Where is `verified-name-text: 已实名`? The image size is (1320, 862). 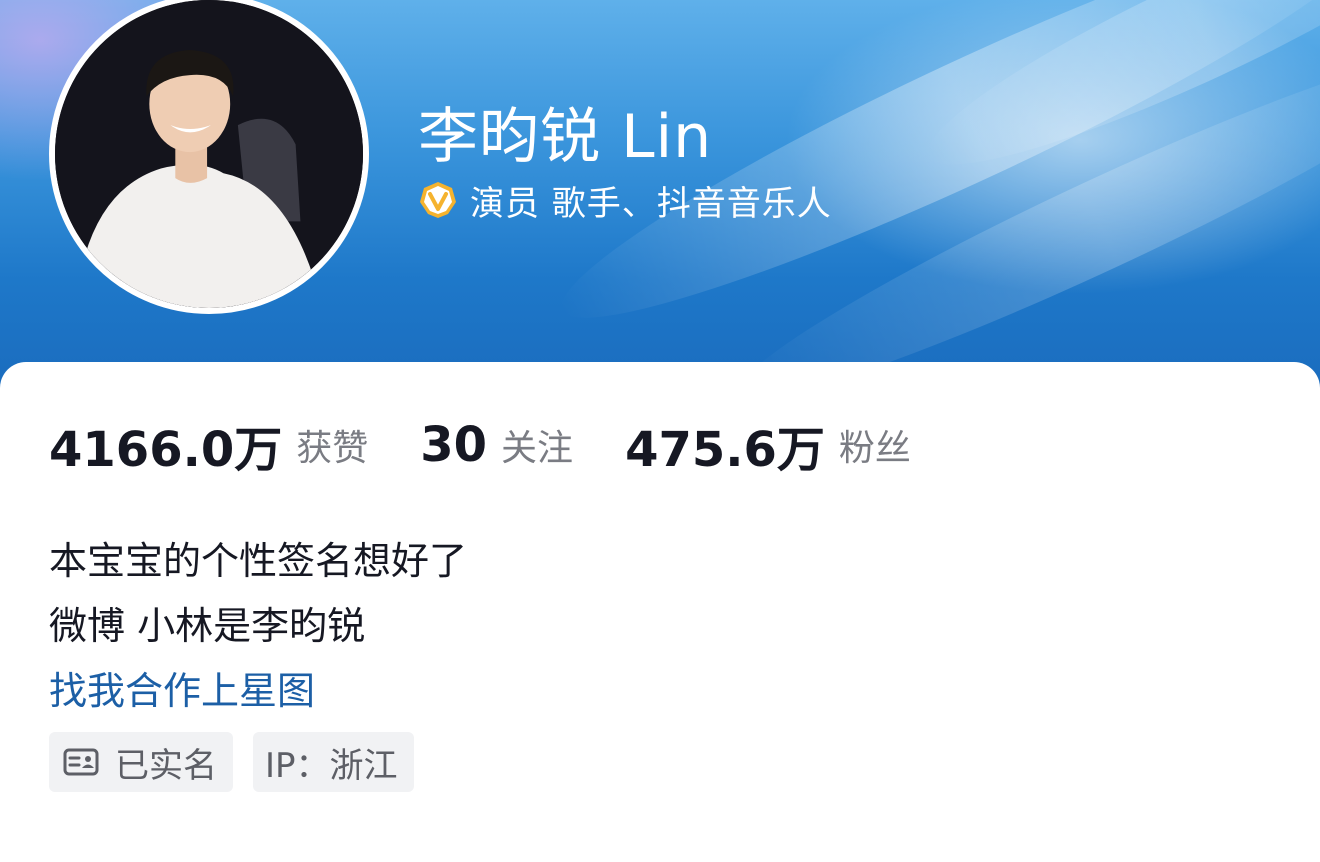 verified-name-text: 已实名 is located at coordinates (166, 765).